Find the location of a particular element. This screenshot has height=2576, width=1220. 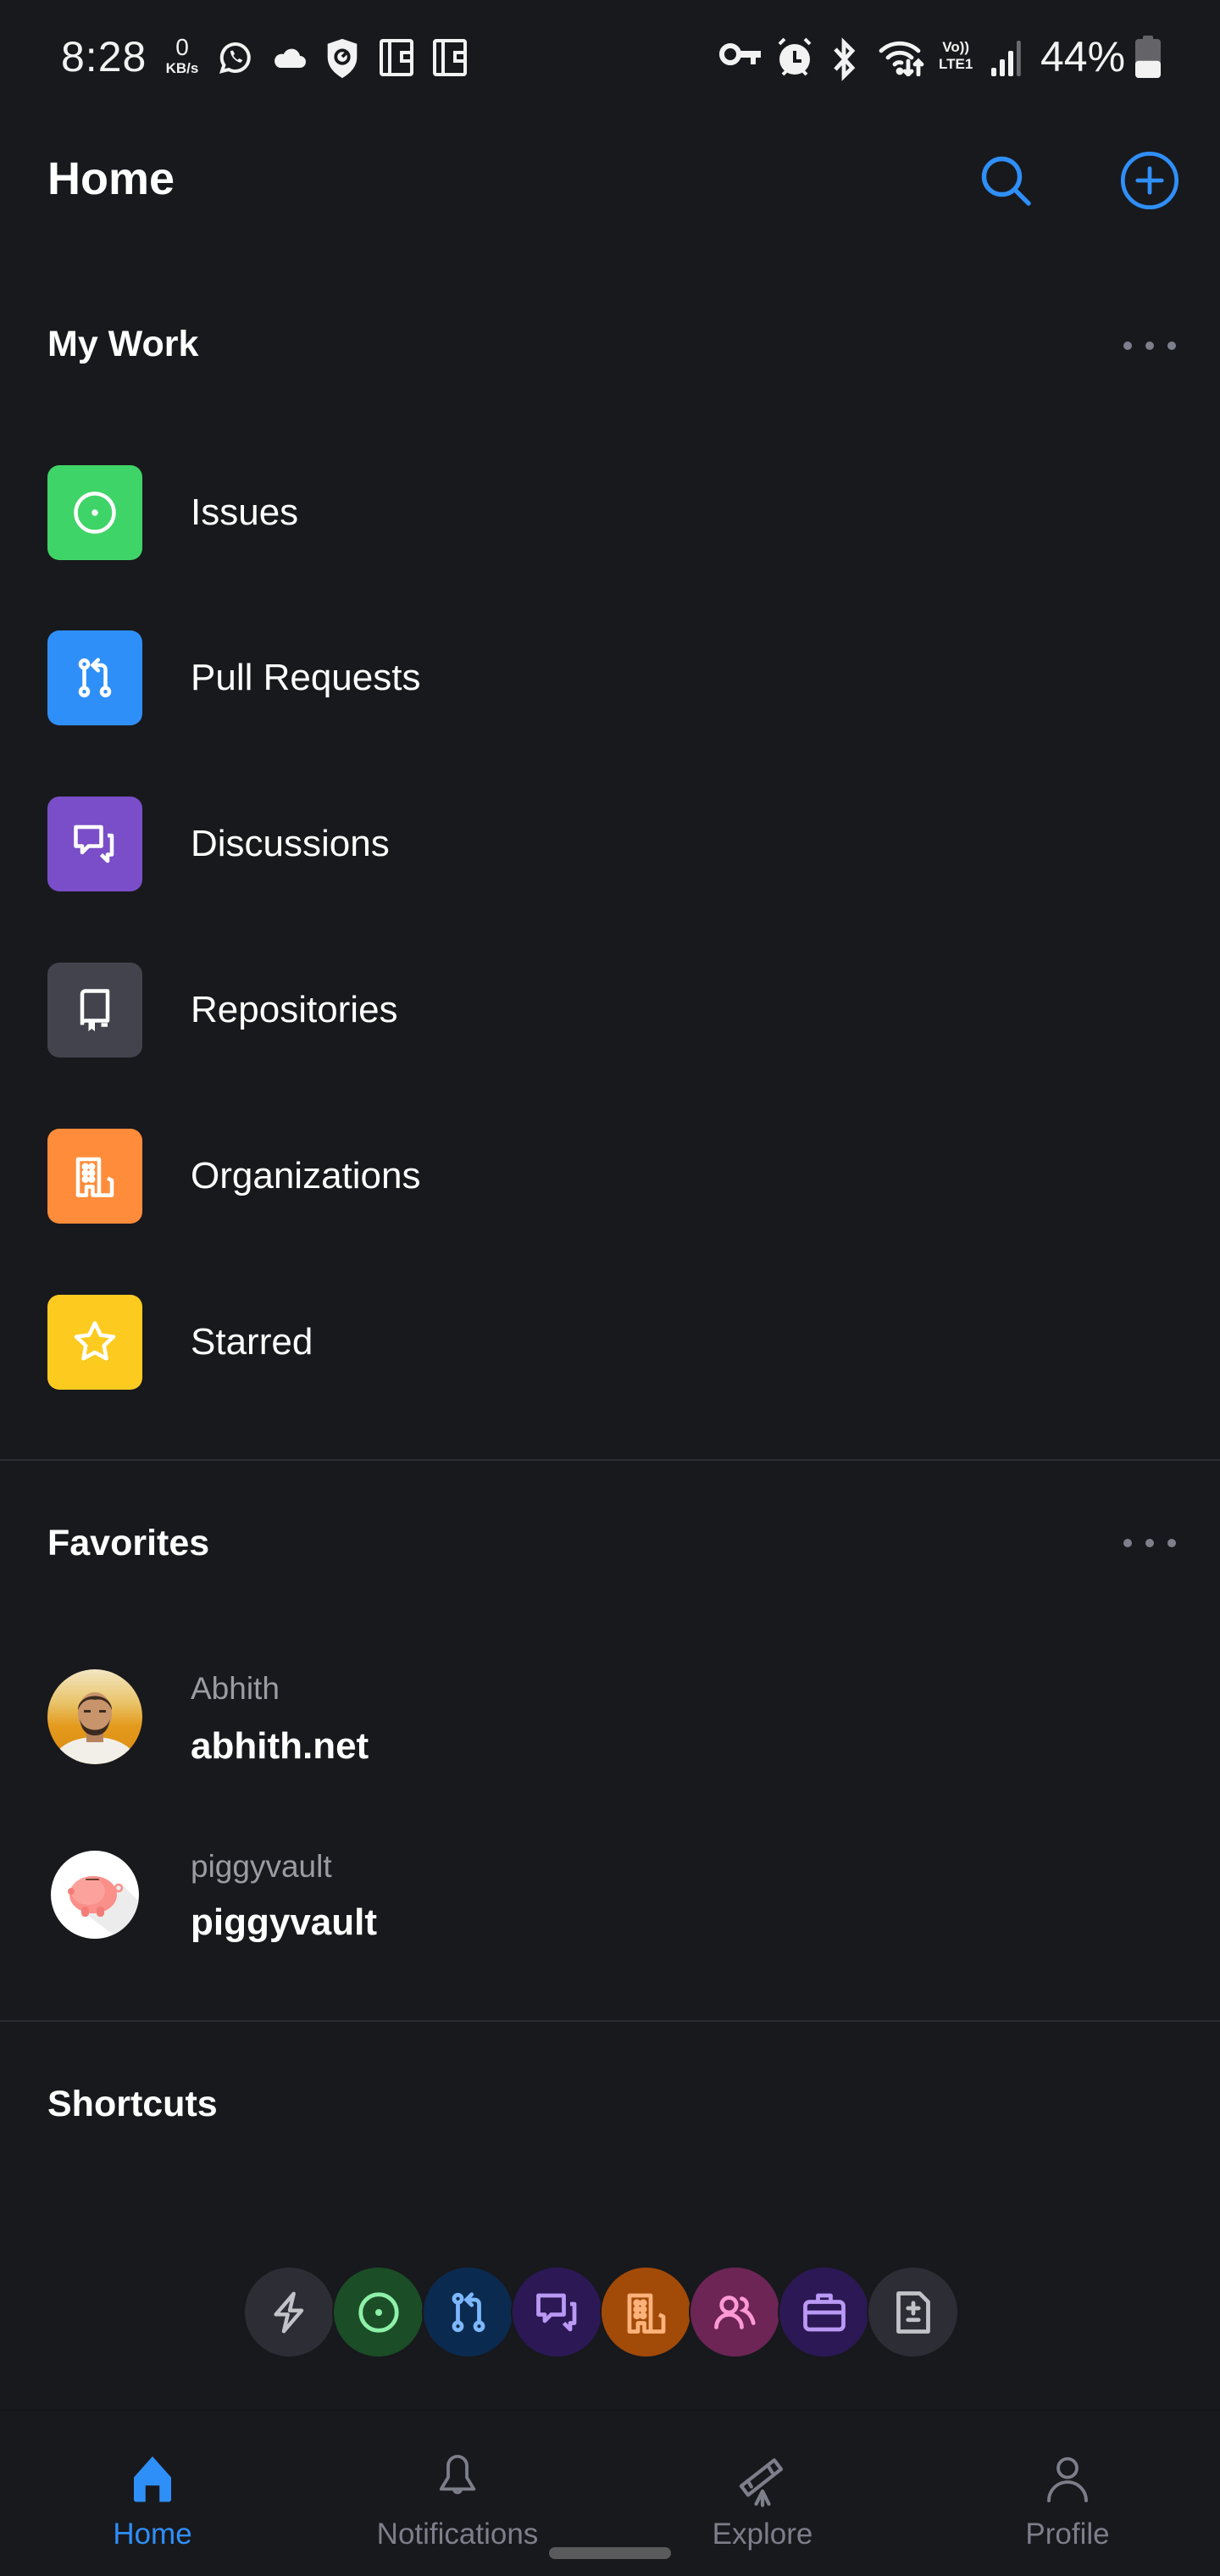

issues-icon-tile is located at coordinates (94, 512).